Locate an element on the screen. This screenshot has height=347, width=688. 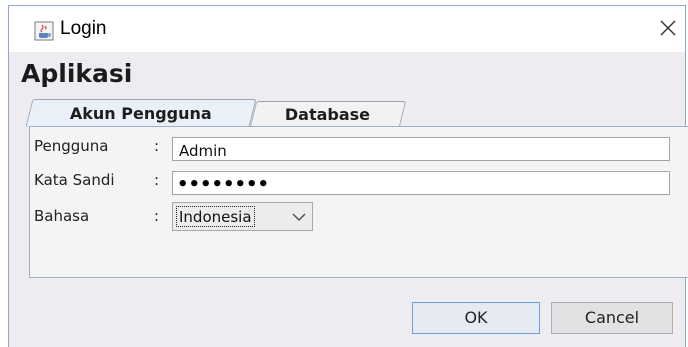
tab-database: Database is located at coordinates (328, 114).